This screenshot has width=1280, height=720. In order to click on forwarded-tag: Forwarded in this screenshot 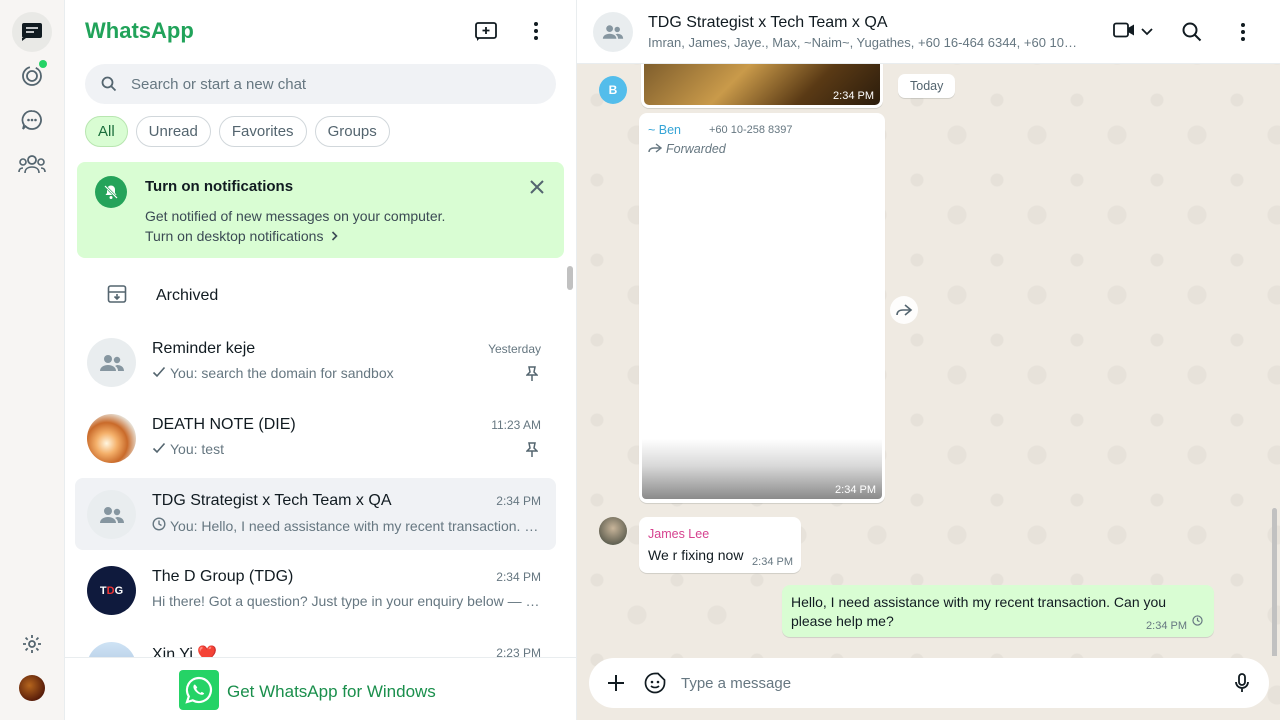, I will do `click(687, 149)`.